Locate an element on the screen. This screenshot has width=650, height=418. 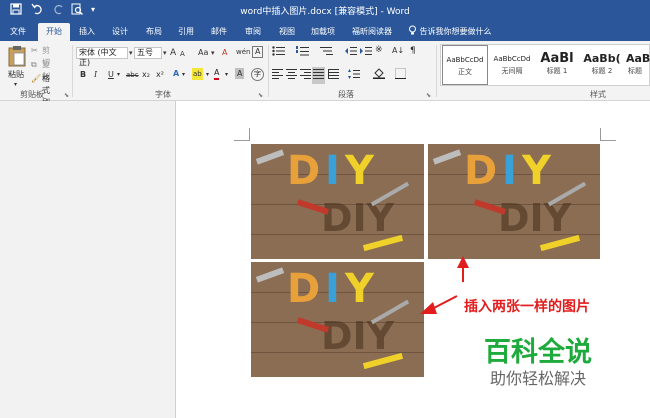
arrow-up-icon is located at coordinates (463, 269).